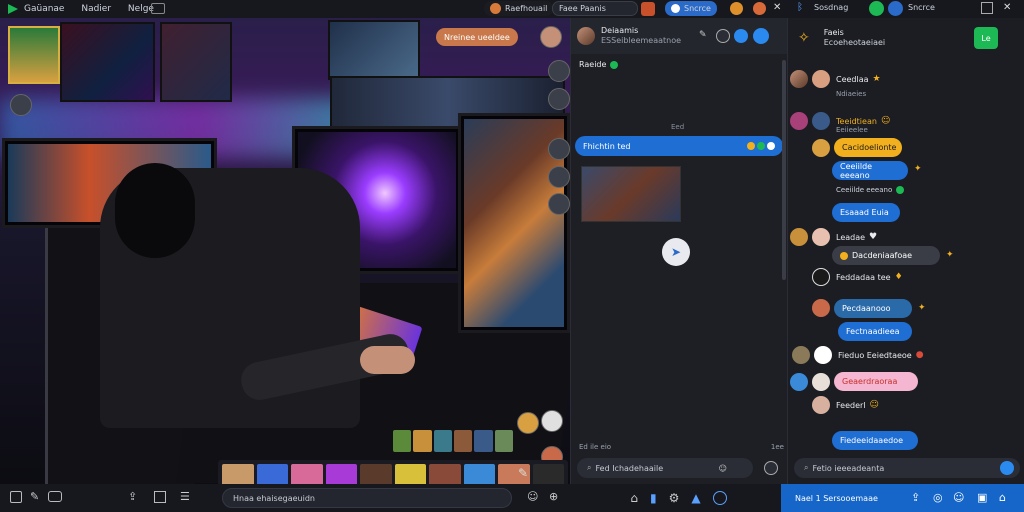 Image resolution: width=1024 pixels, height=512 pixels. Describe the element at coordinates (586, 36) in the screenshot. I see `mid-header-avatar` at that location.